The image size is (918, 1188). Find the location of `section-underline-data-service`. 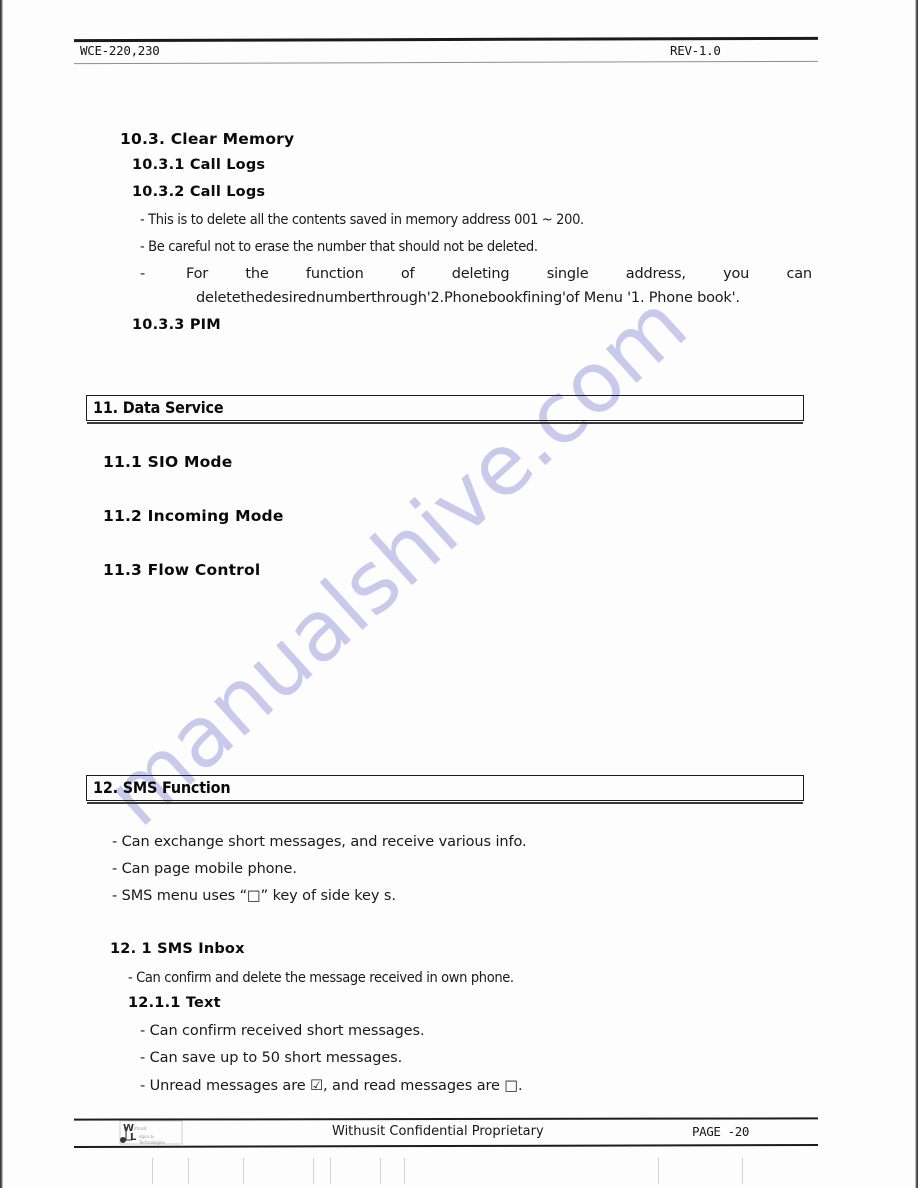

section-underline-data-service is located at coordinates (445, 423).